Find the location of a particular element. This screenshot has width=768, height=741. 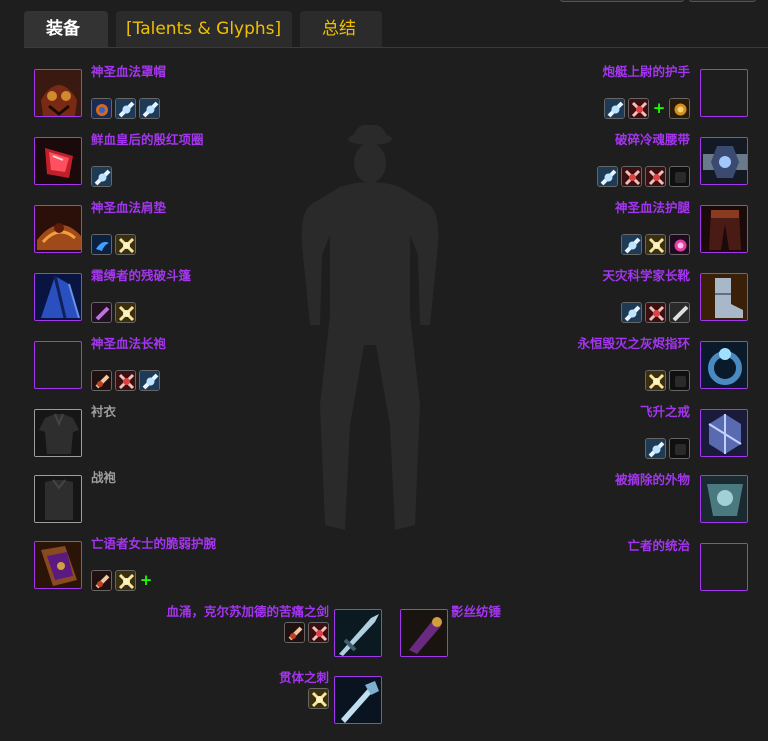

gold-rune-icon is located at coordinates (679, 108).